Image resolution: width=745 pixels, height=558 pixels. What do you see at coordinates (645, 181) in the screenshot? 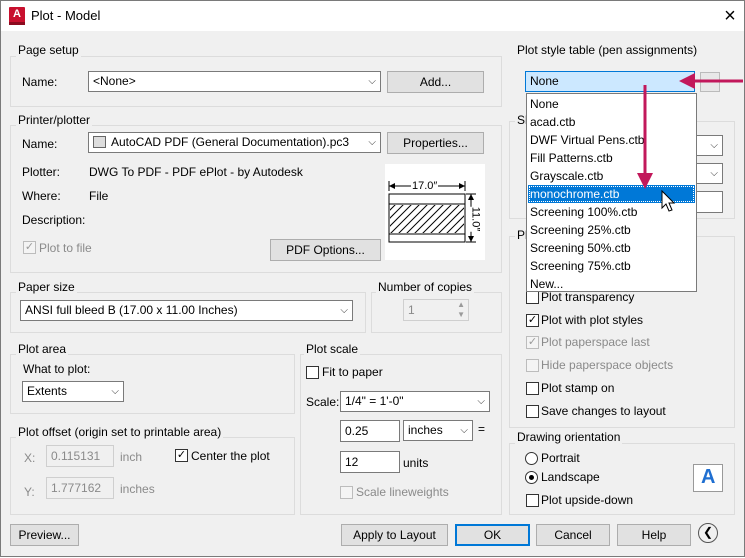
I see `annotation-arrowhead-down` at bounding box center [645, 181].